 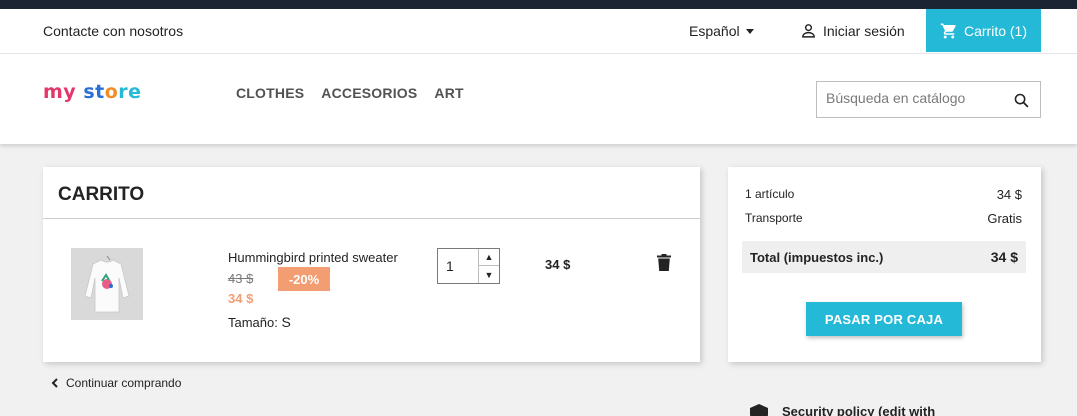 I want to click on cart-button: Carrito (1), so click(x=983, y=30).